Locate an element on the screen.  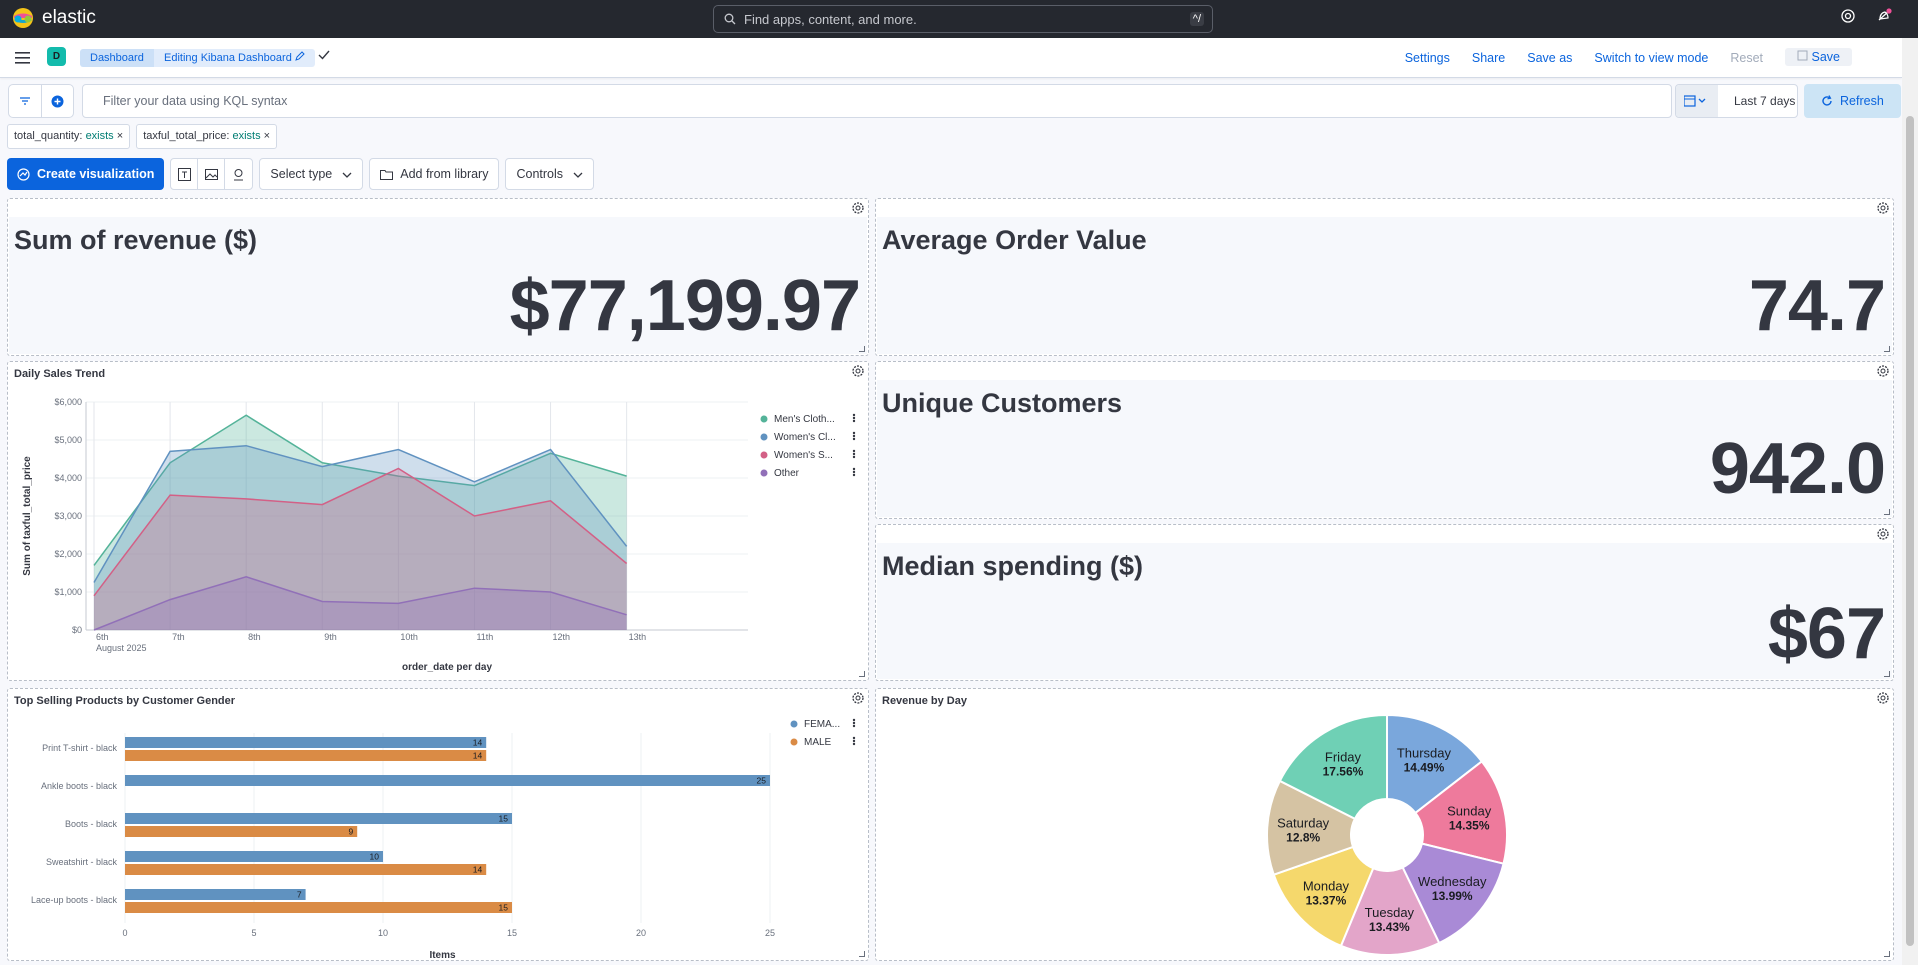
menu-icon is located at coordinates (22, 58).